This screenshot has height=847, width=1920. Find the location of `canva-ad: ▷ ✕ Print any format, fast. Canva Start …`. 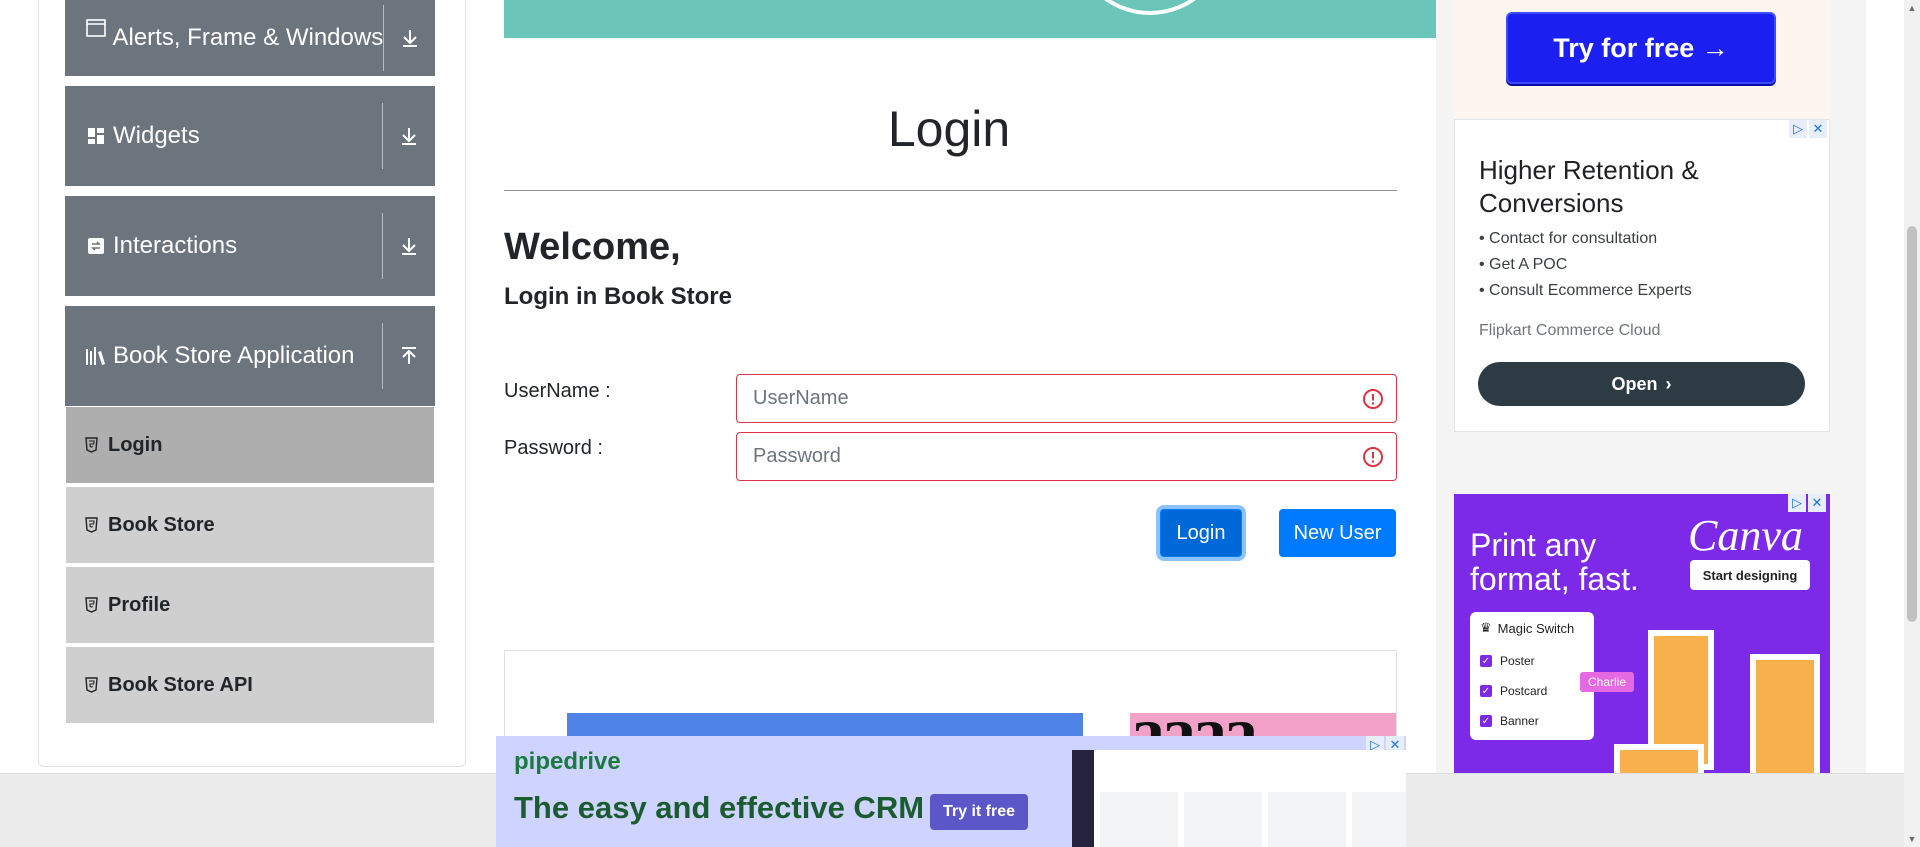

canva-ad: ▷ ✕ Print any format, fast. Canva Start … is located at coordinates (1642, 633).